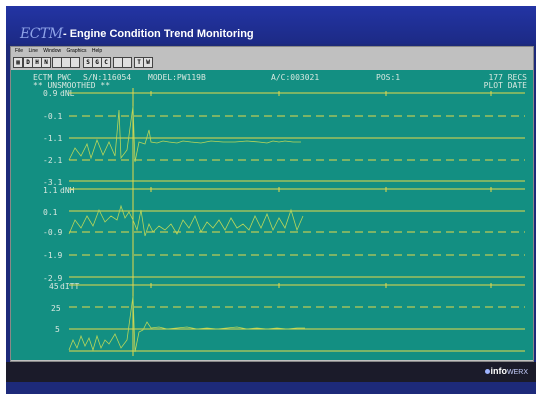 The image size is (542, 400). What do you see at coordinates (272, 51) in the screenshot?
I see `menu-bar: File Line Window Graphics Help` at bounding box center [272, 51].